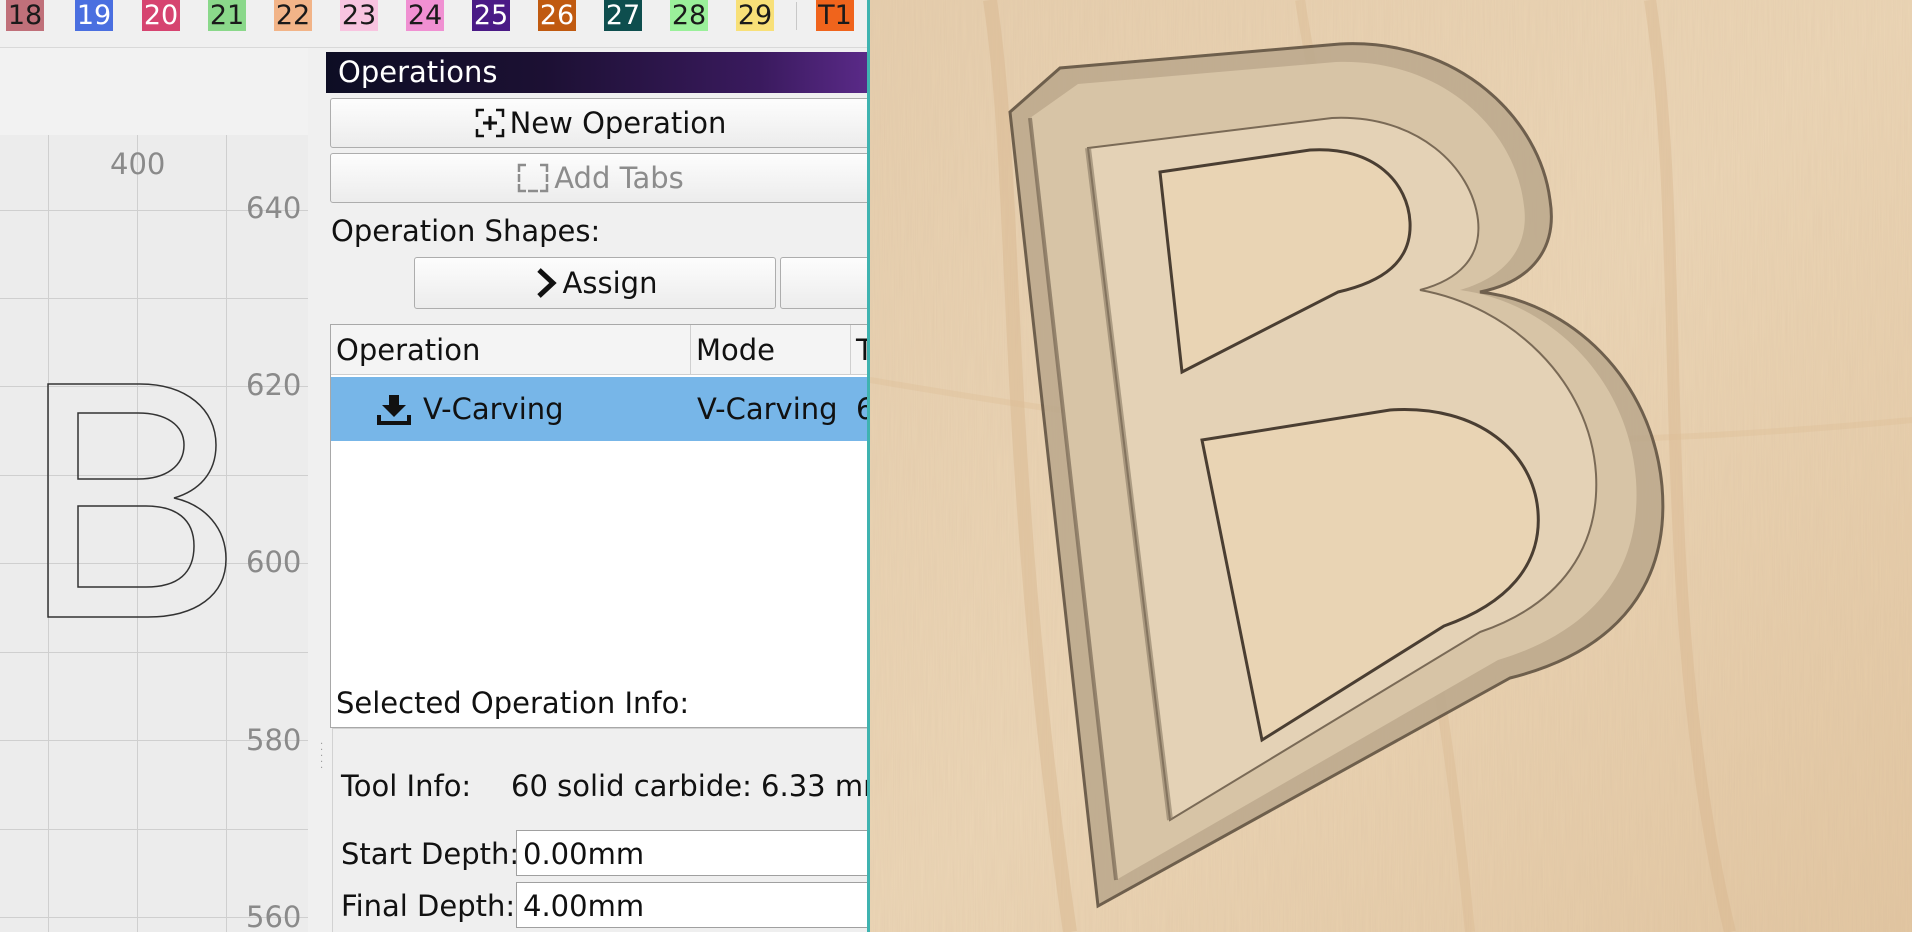 The height and width of the screenshot is (932, 1912). I want to click on tool-info-value: 60 solid carbide: 6.33 mm, so click(689, 786).